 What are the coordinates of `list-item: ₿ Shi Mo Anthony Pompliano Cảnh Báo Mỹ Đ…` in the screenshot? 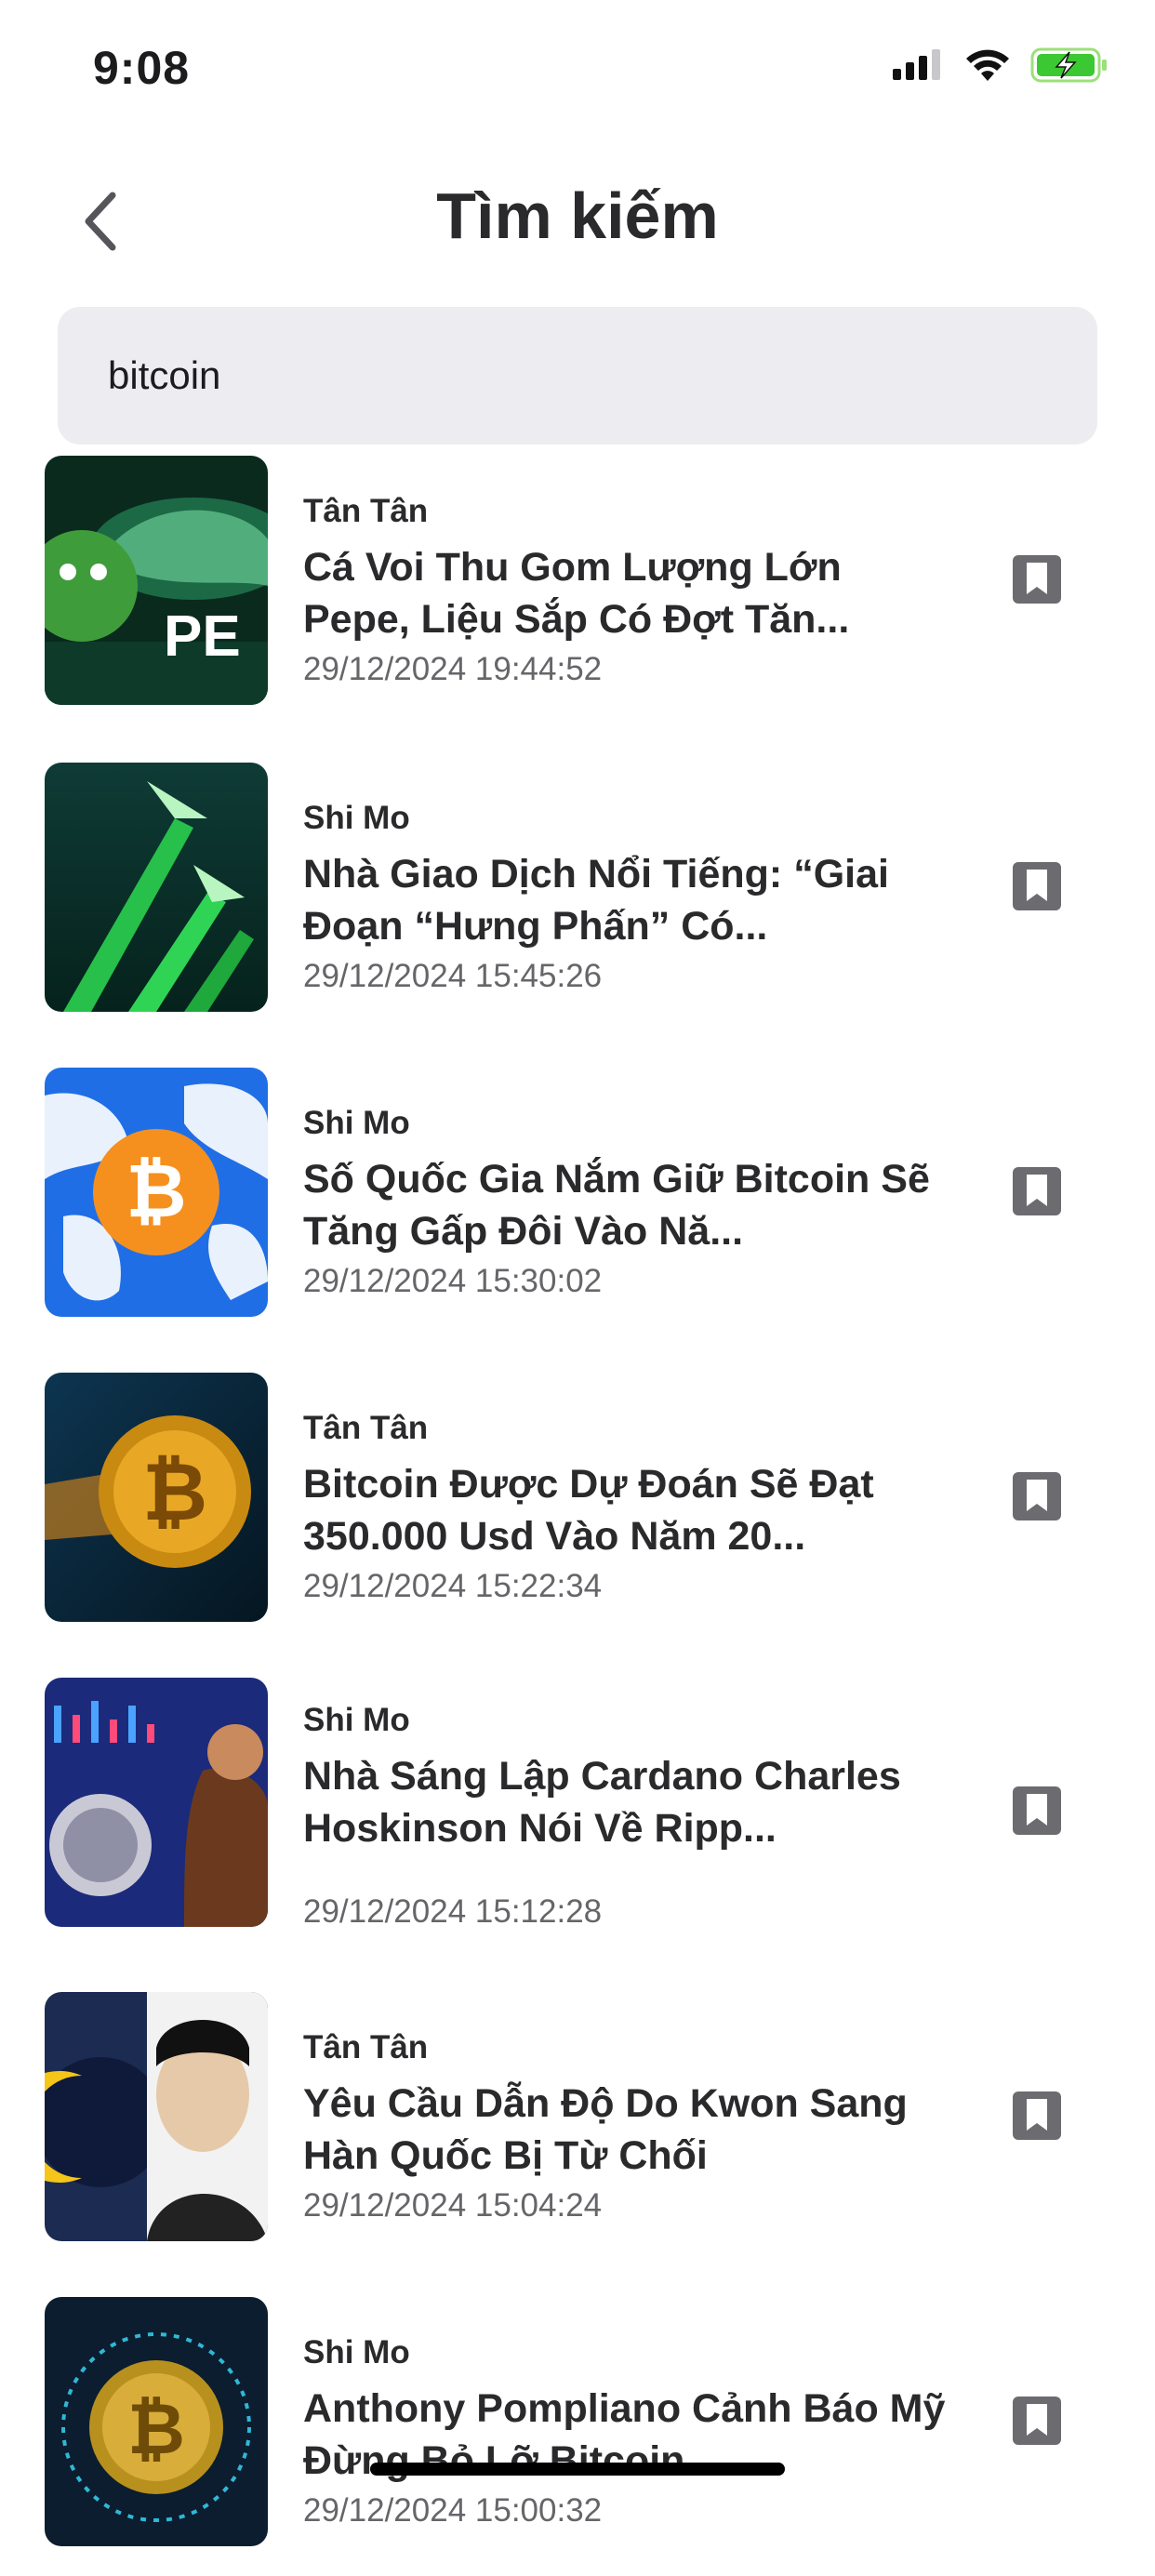 It's located at (577, 2436).